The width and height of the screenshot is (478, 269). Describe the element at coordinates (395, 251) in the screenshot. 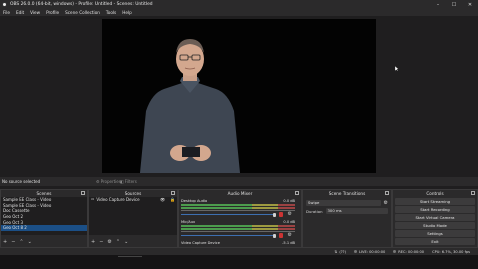

I see `rec-indicator-icon` at that location.